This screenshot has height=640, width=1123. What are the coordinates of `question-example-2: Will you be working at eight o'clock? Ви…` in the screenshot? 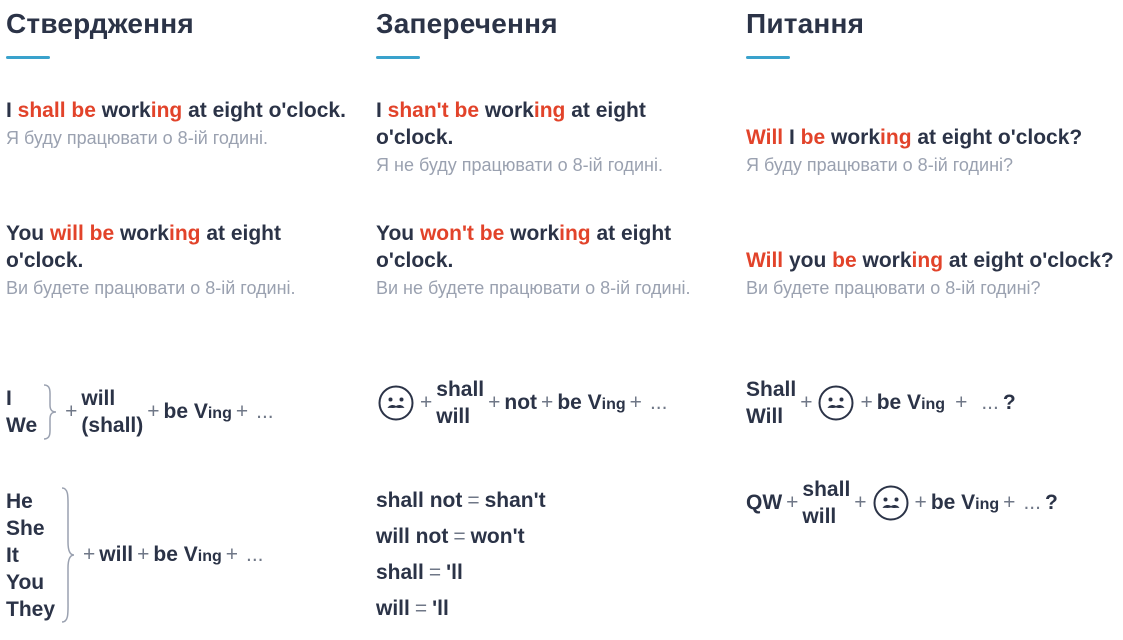 It's located at (932, 274).